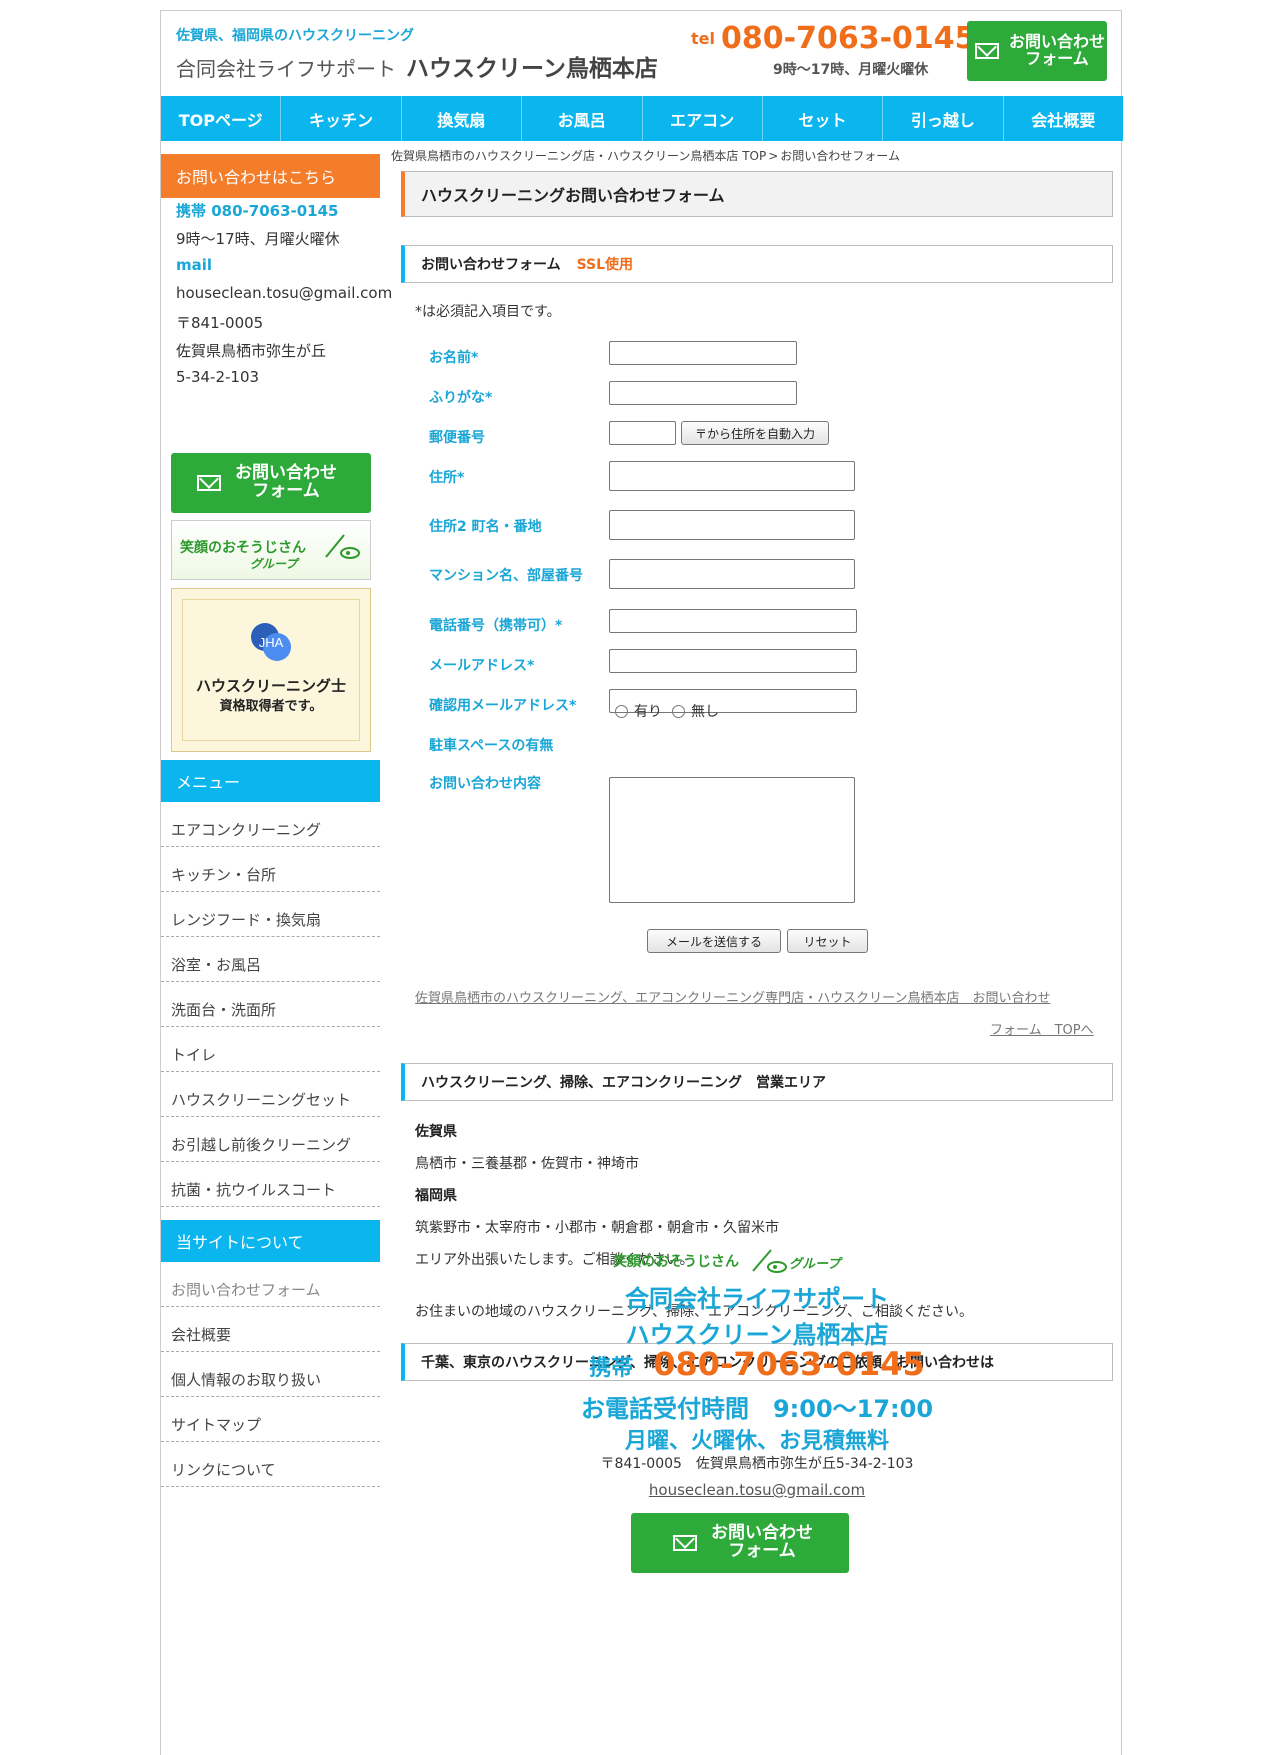  Describe the element at coordinates (457, 438) in the screenshot. I see `label-zip: 郵便番号` at that location.